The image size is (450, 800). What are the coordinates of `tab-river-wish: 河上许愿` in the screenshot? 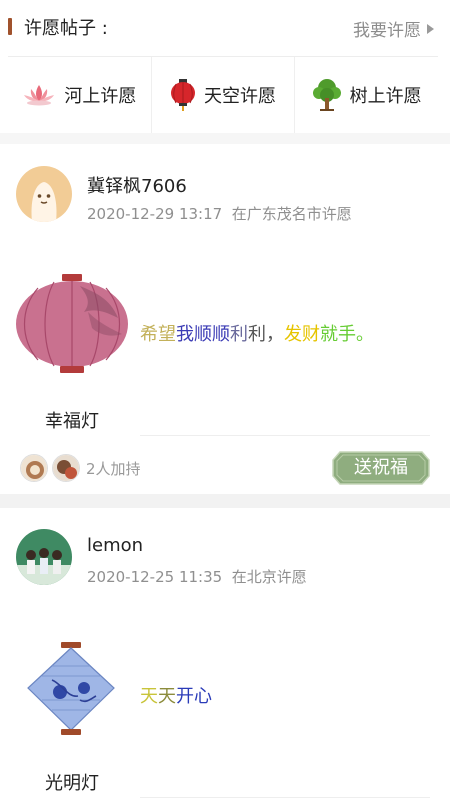 It's located at (80, 95).